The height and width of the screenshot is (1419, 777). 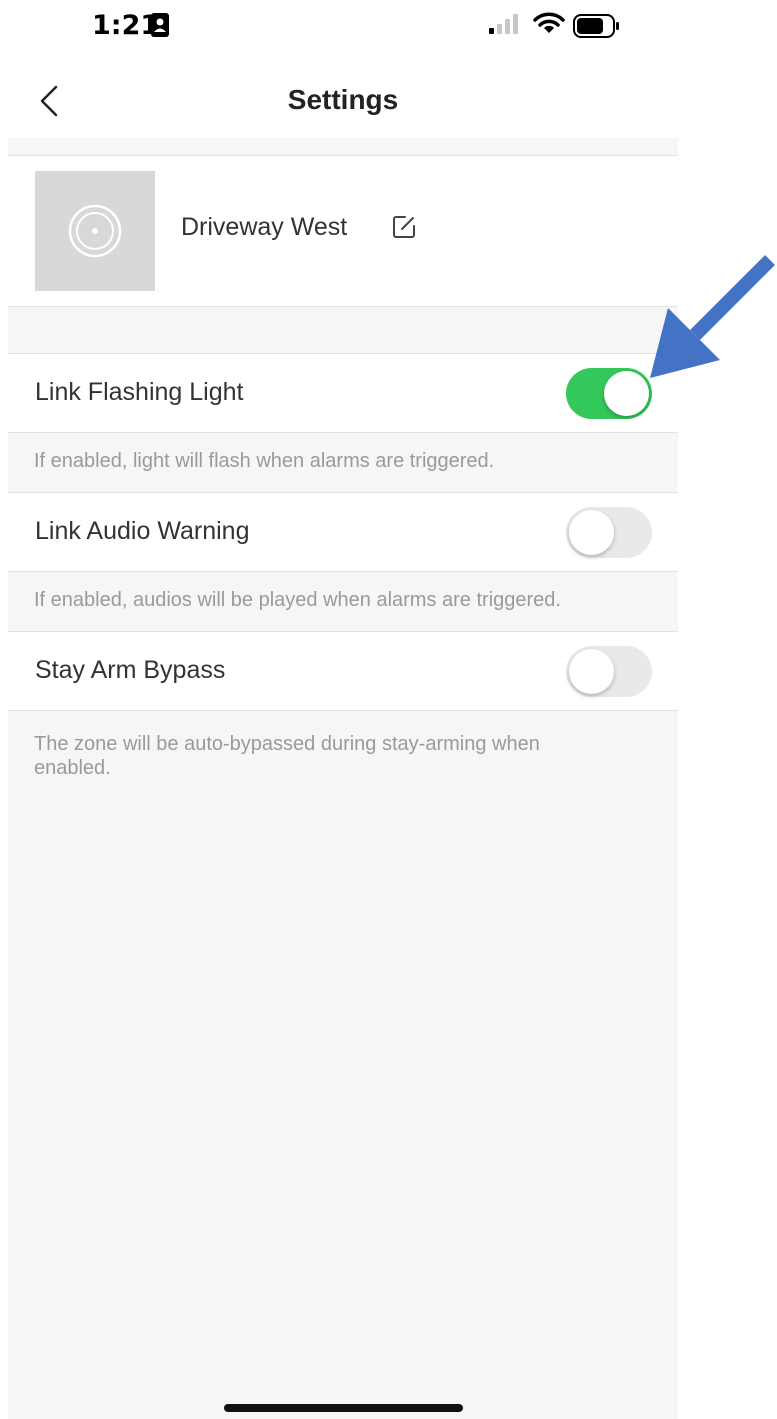 I want to click on annotation-arrow, so click(x=712, y=316).